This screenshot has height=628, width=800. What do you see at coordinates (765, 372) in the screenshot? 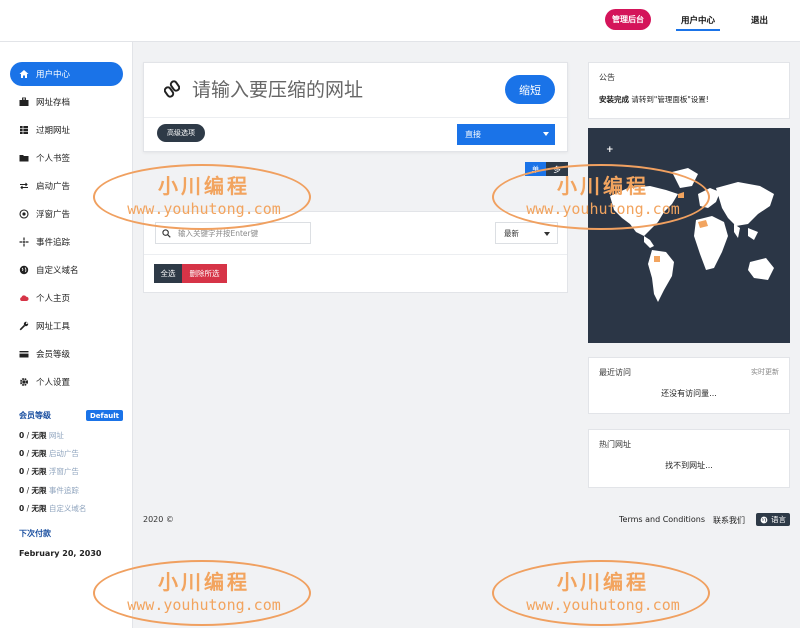
I see `realtime-label: 实时更新` at bounding box center [765, 372].